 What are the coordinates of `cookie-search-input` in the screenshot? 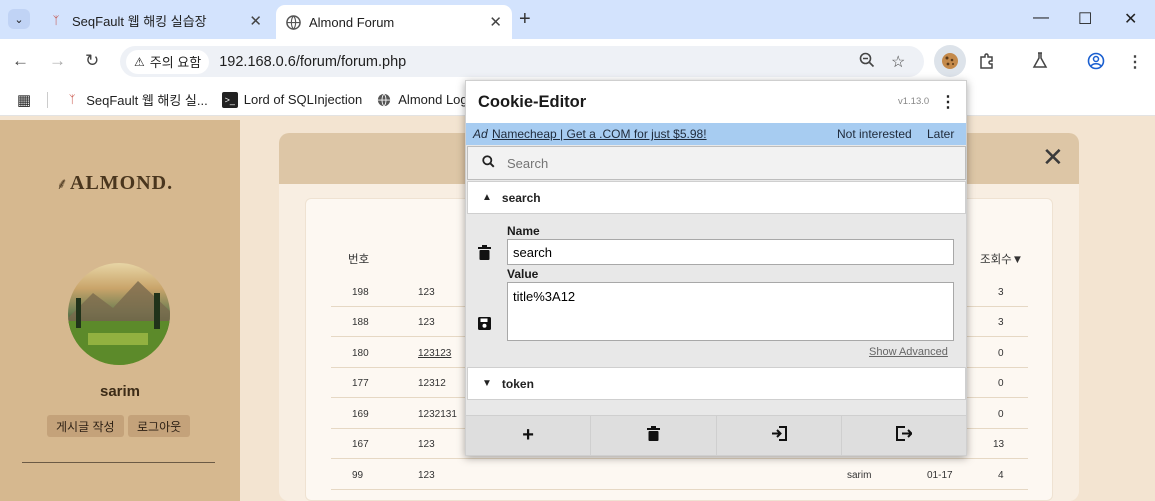 It's located at (727, 163).